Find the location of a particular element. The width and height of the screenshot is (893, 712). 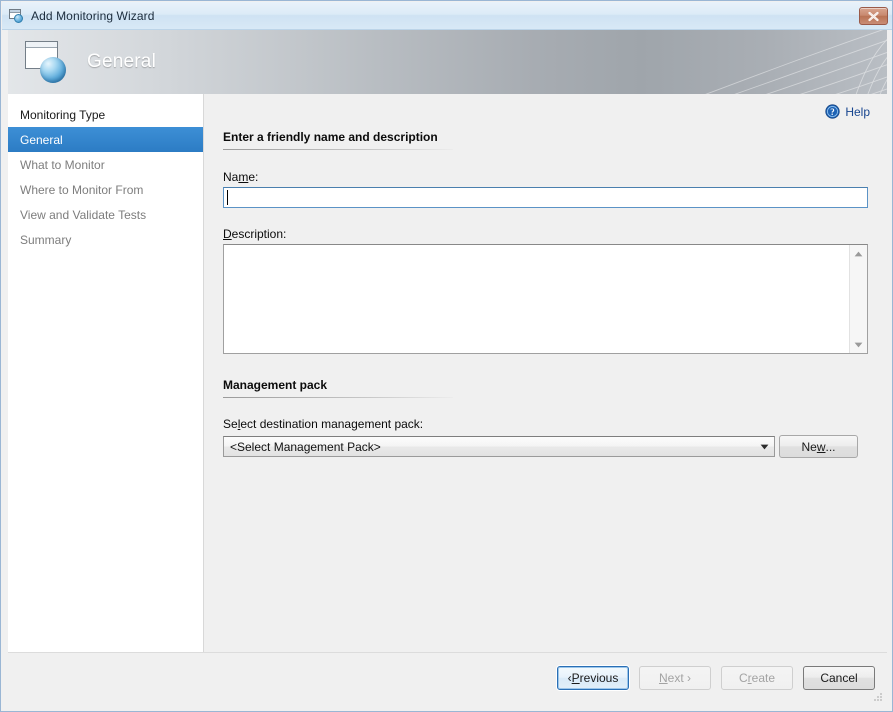

name-label: Name: is located at coordinates (240, 177).